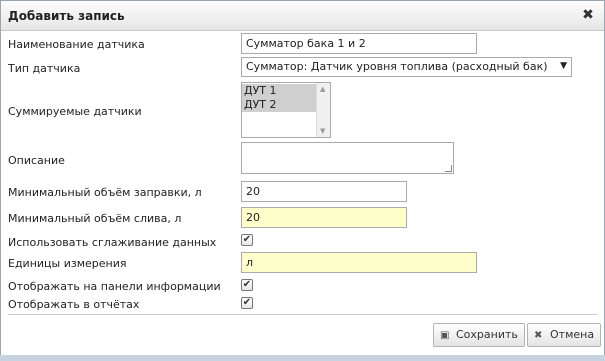  What do you see at coordinates (359, 43) in the screenshot?
I see `sensor-name-input: Сумматор бака 1 и 2` at bounding box center [359, 43].